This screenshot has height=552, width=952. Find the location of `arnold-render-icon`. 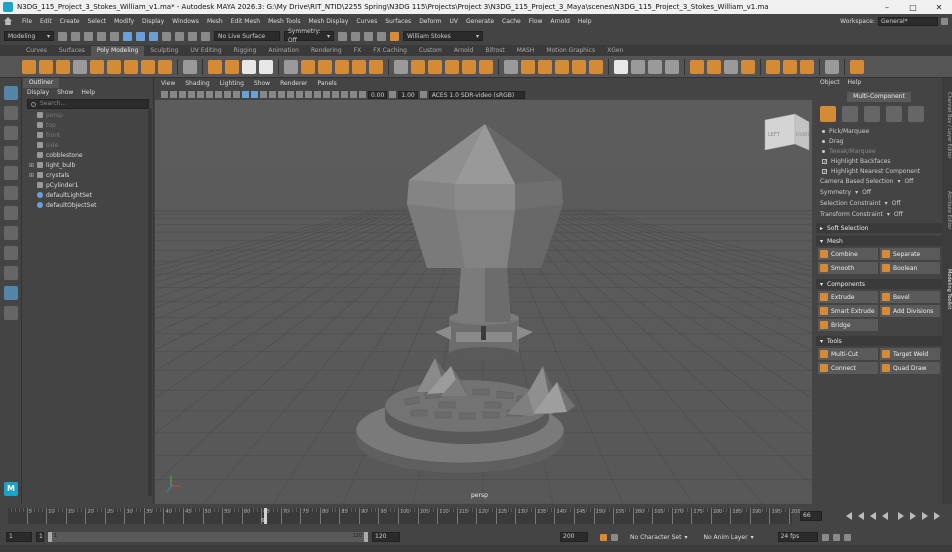

arnold-render-icon is located at coordinates (394, 36).